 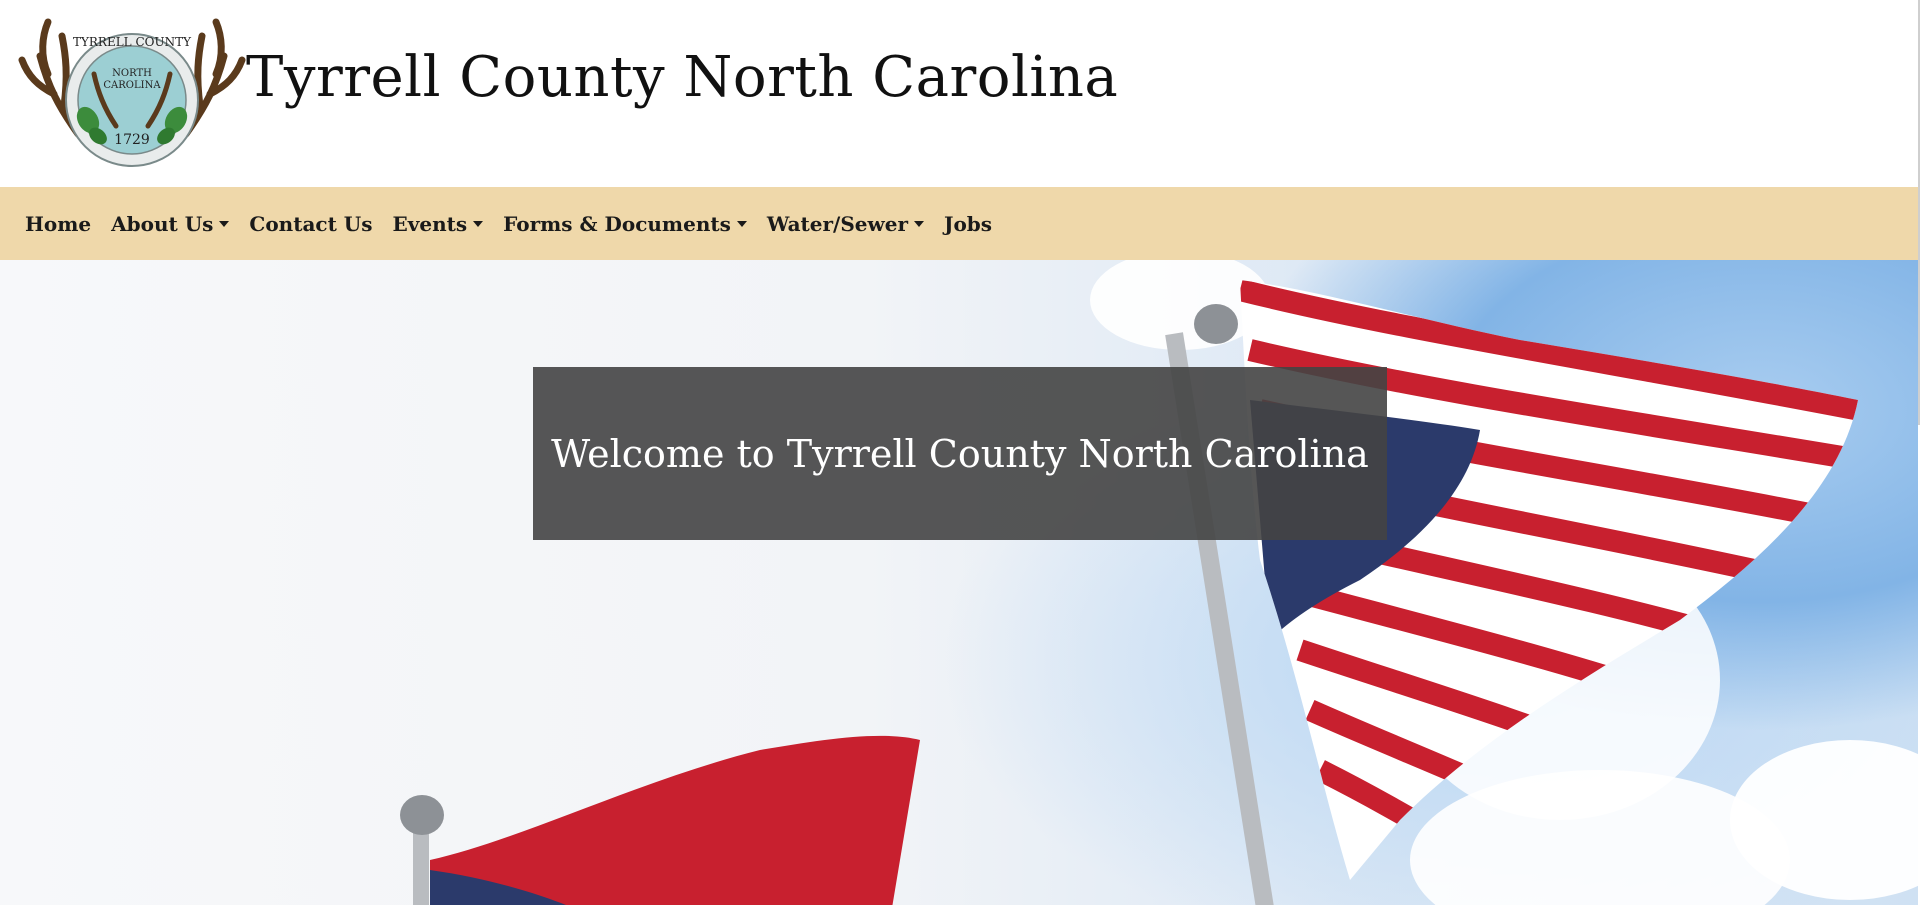 I want to click on nav-item-contact-us: Contact Us, so click(x=310, y=224).